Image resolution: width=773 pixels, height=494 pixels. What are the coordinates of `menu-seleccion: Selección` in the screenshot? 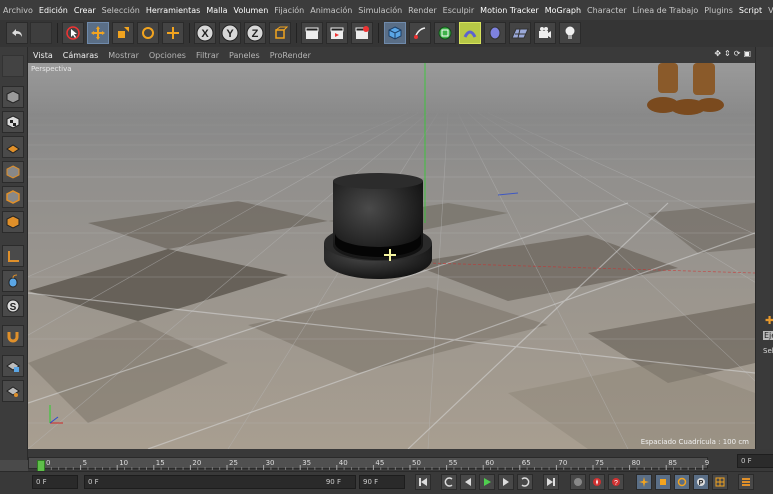 It's located at (121, 10).